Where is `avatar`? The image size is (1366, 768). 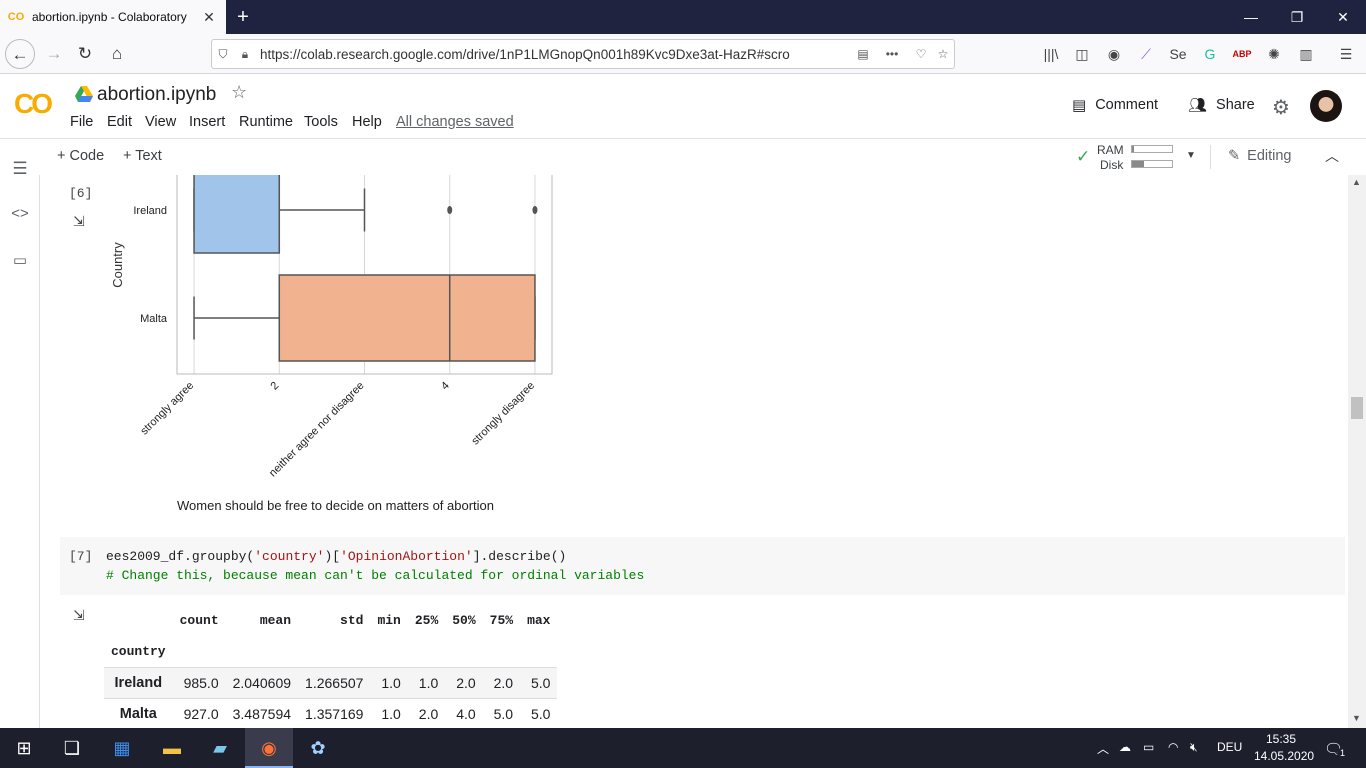 avatar is located at coordinates (1326, 106).